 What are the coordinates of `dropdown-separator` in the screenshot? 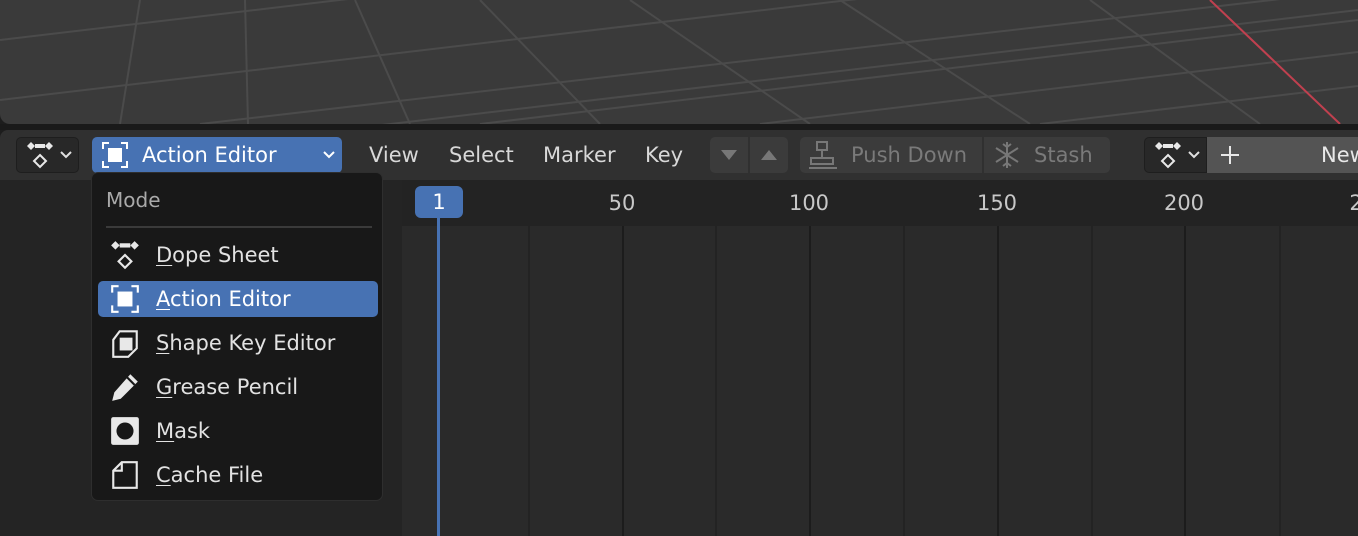 It's located at (239, 227).